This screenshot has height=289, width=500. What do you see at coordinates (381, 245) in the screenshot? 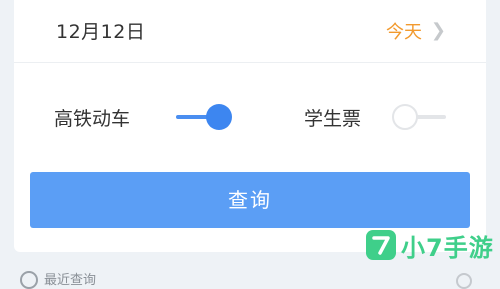
I see `watermark-logo-icon` at bounding box center [381, 245].